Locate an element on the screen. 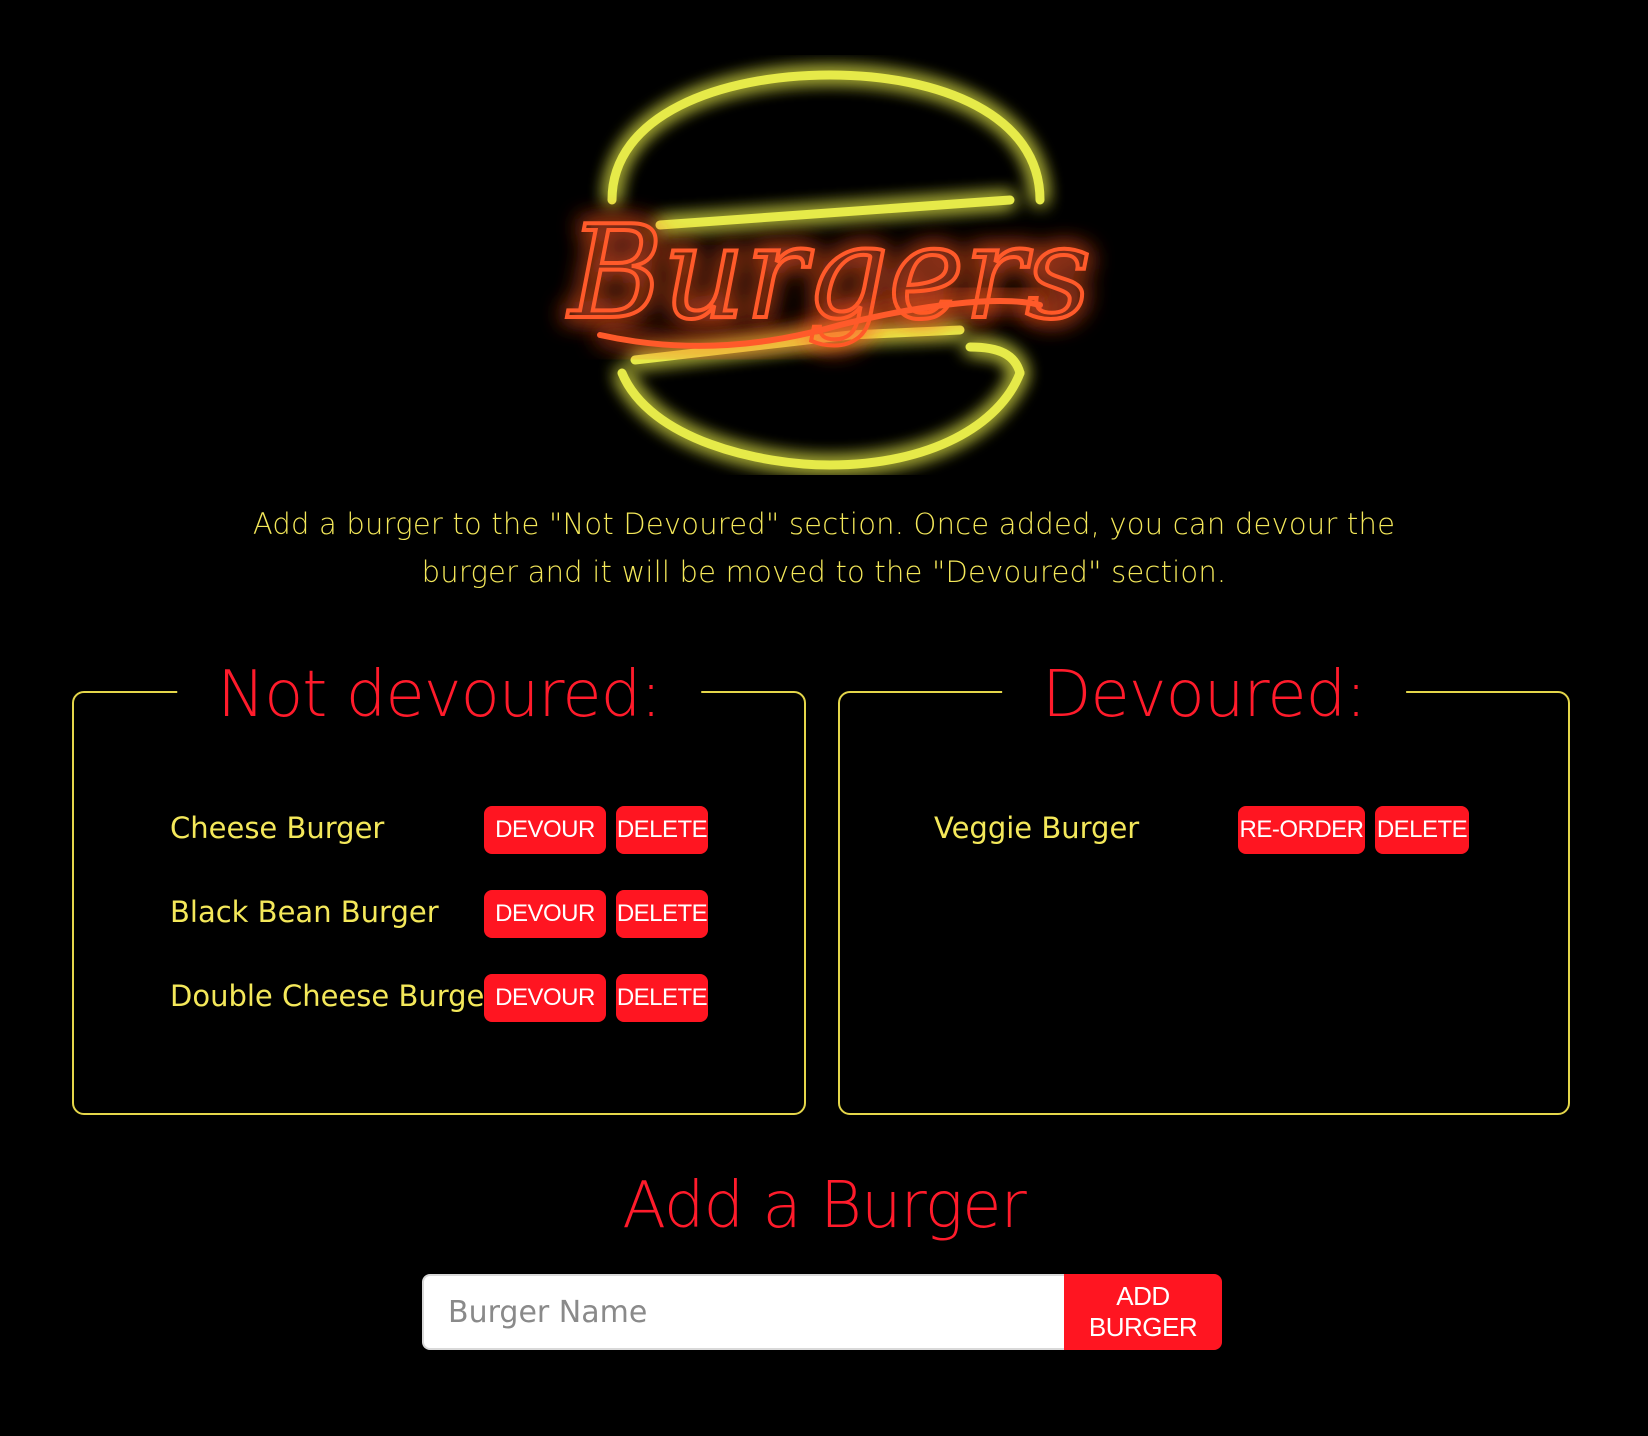 The width and height of the screenshot is (1648, 1436). burger-name: Cheese Burger is located at coordinates (277, 828).